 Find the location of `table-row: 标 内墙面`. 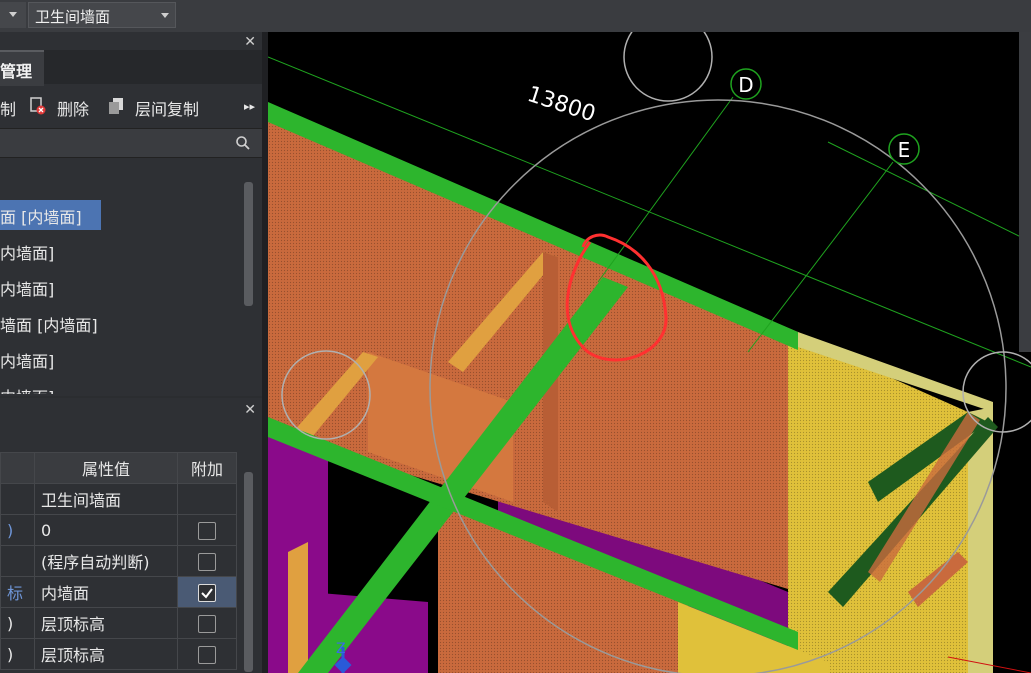

table-row: 标 内墙面 is located at coordinates (118, 592).